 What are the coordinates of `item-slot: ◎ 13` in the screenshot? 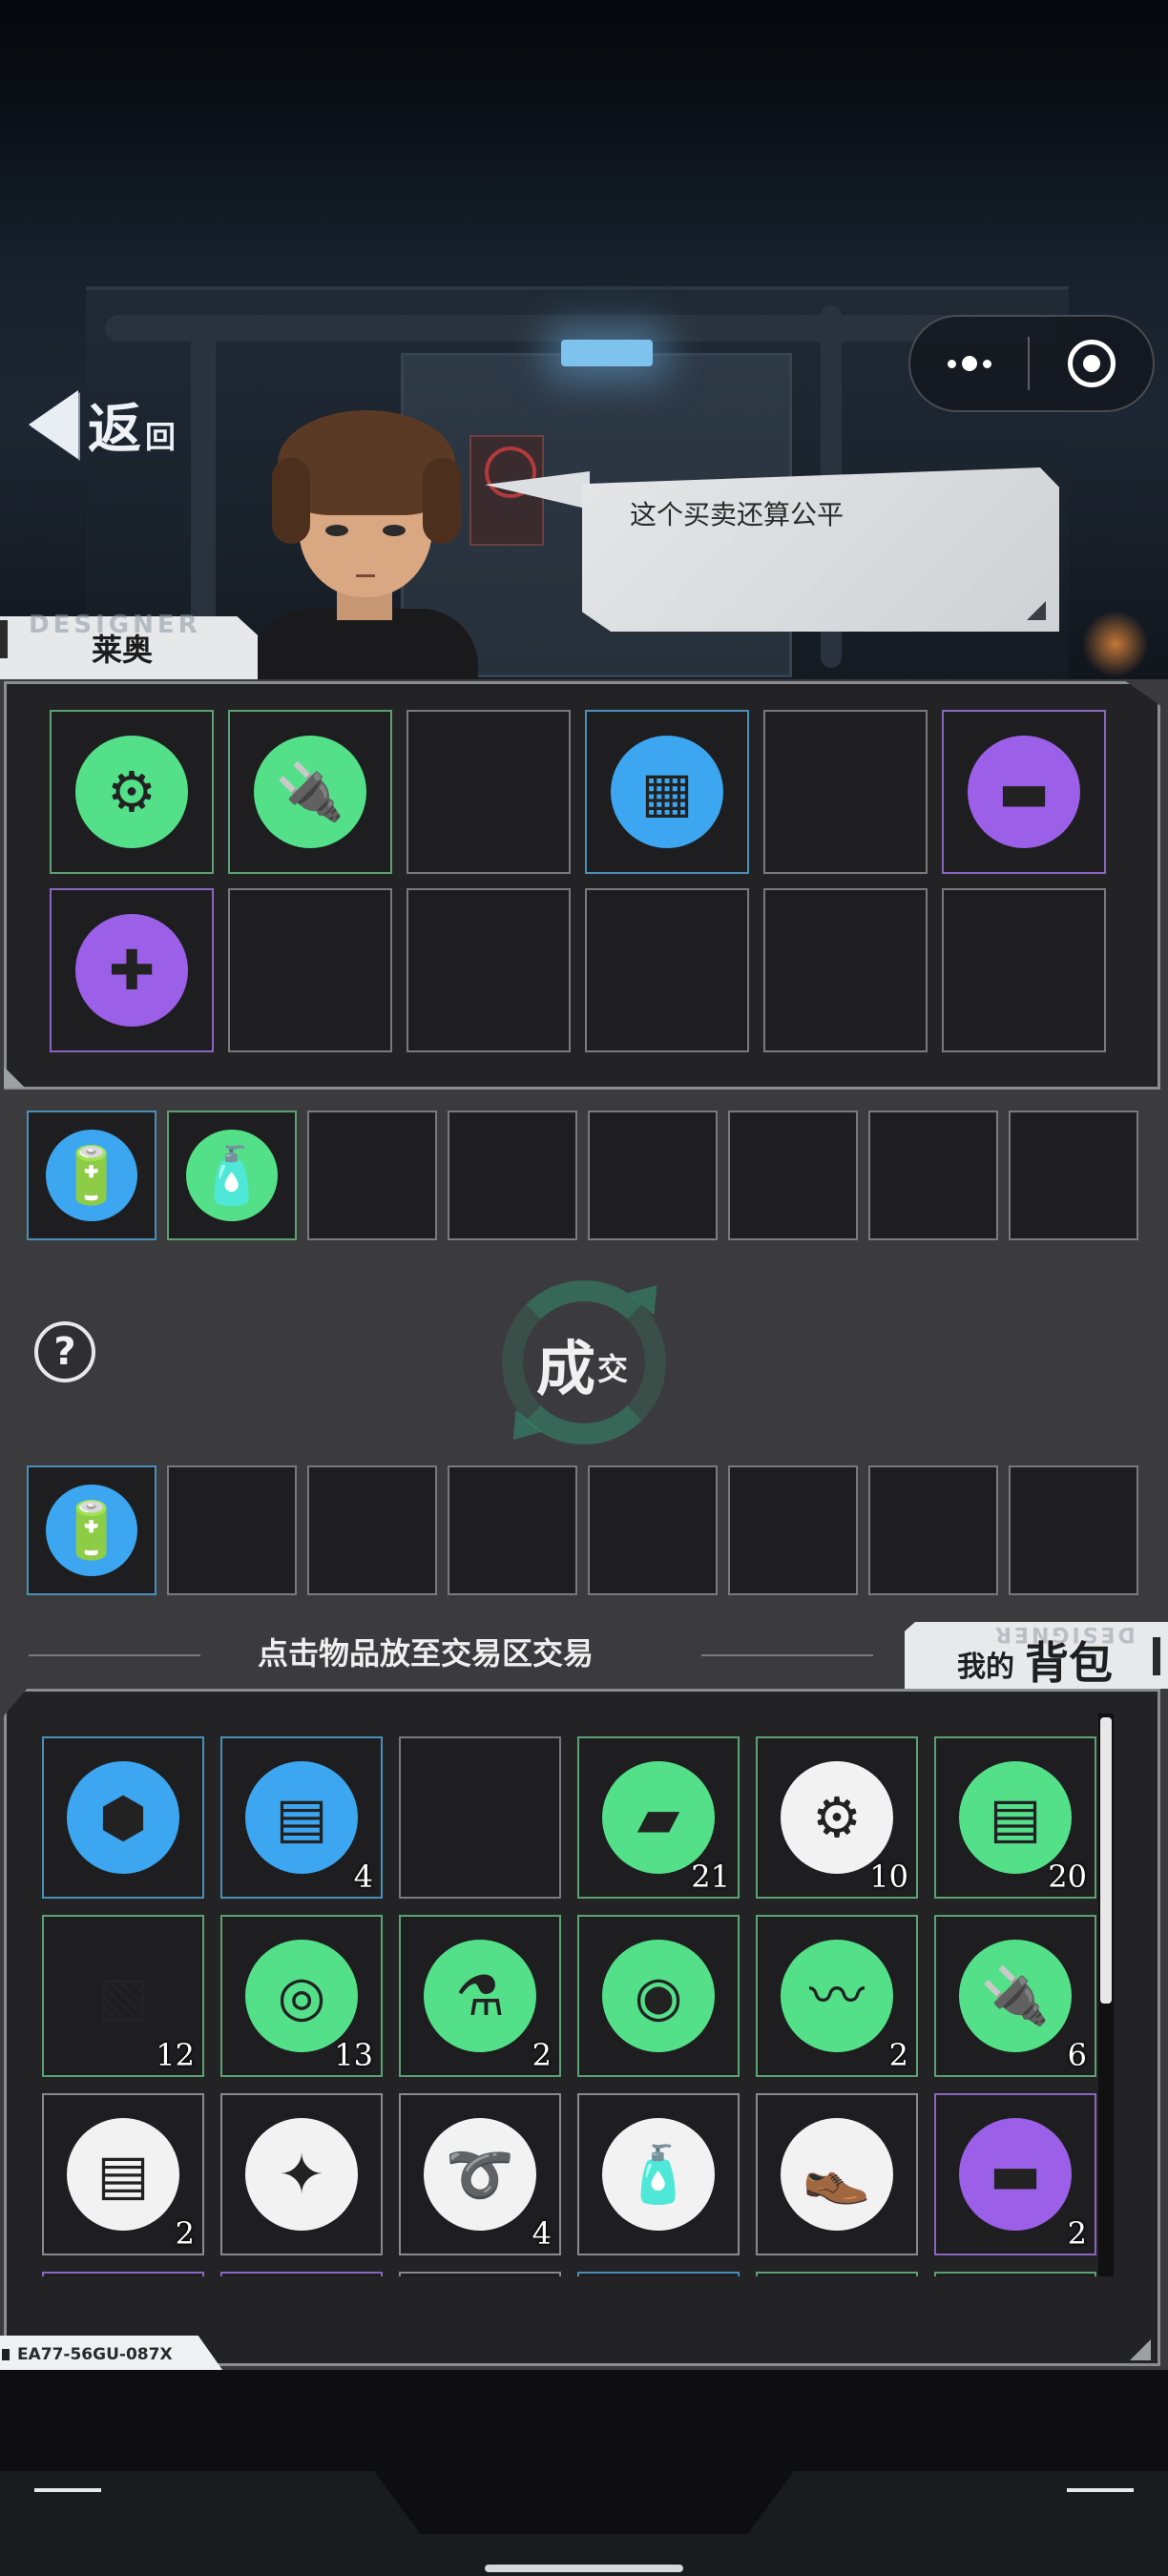 It's located at (301, 1996).